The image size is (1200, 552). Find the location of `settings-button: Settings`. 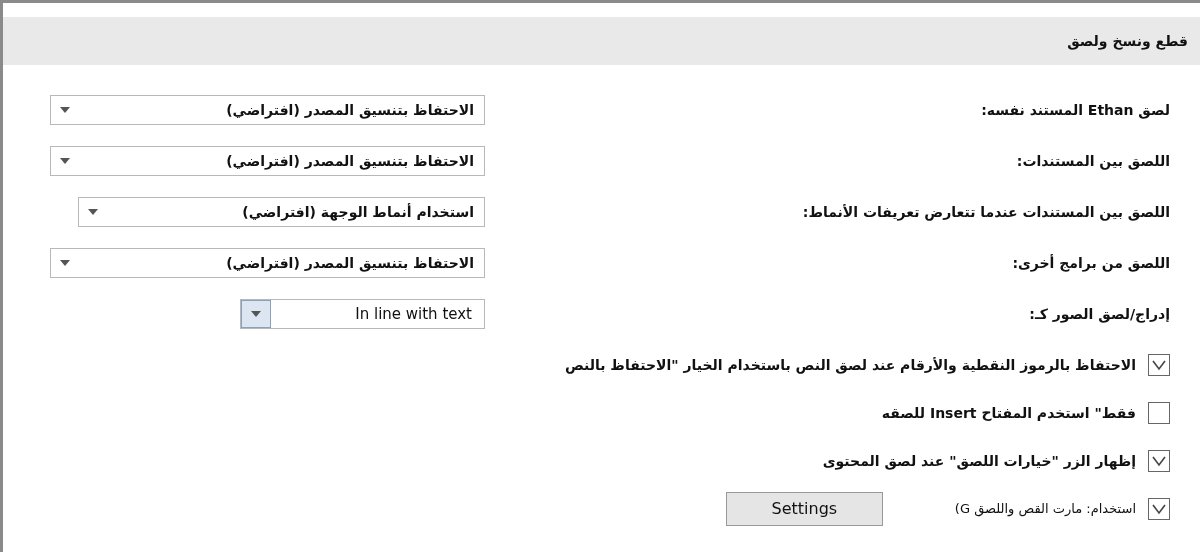

settings-button: Settings is located at coordinates (804, 508).